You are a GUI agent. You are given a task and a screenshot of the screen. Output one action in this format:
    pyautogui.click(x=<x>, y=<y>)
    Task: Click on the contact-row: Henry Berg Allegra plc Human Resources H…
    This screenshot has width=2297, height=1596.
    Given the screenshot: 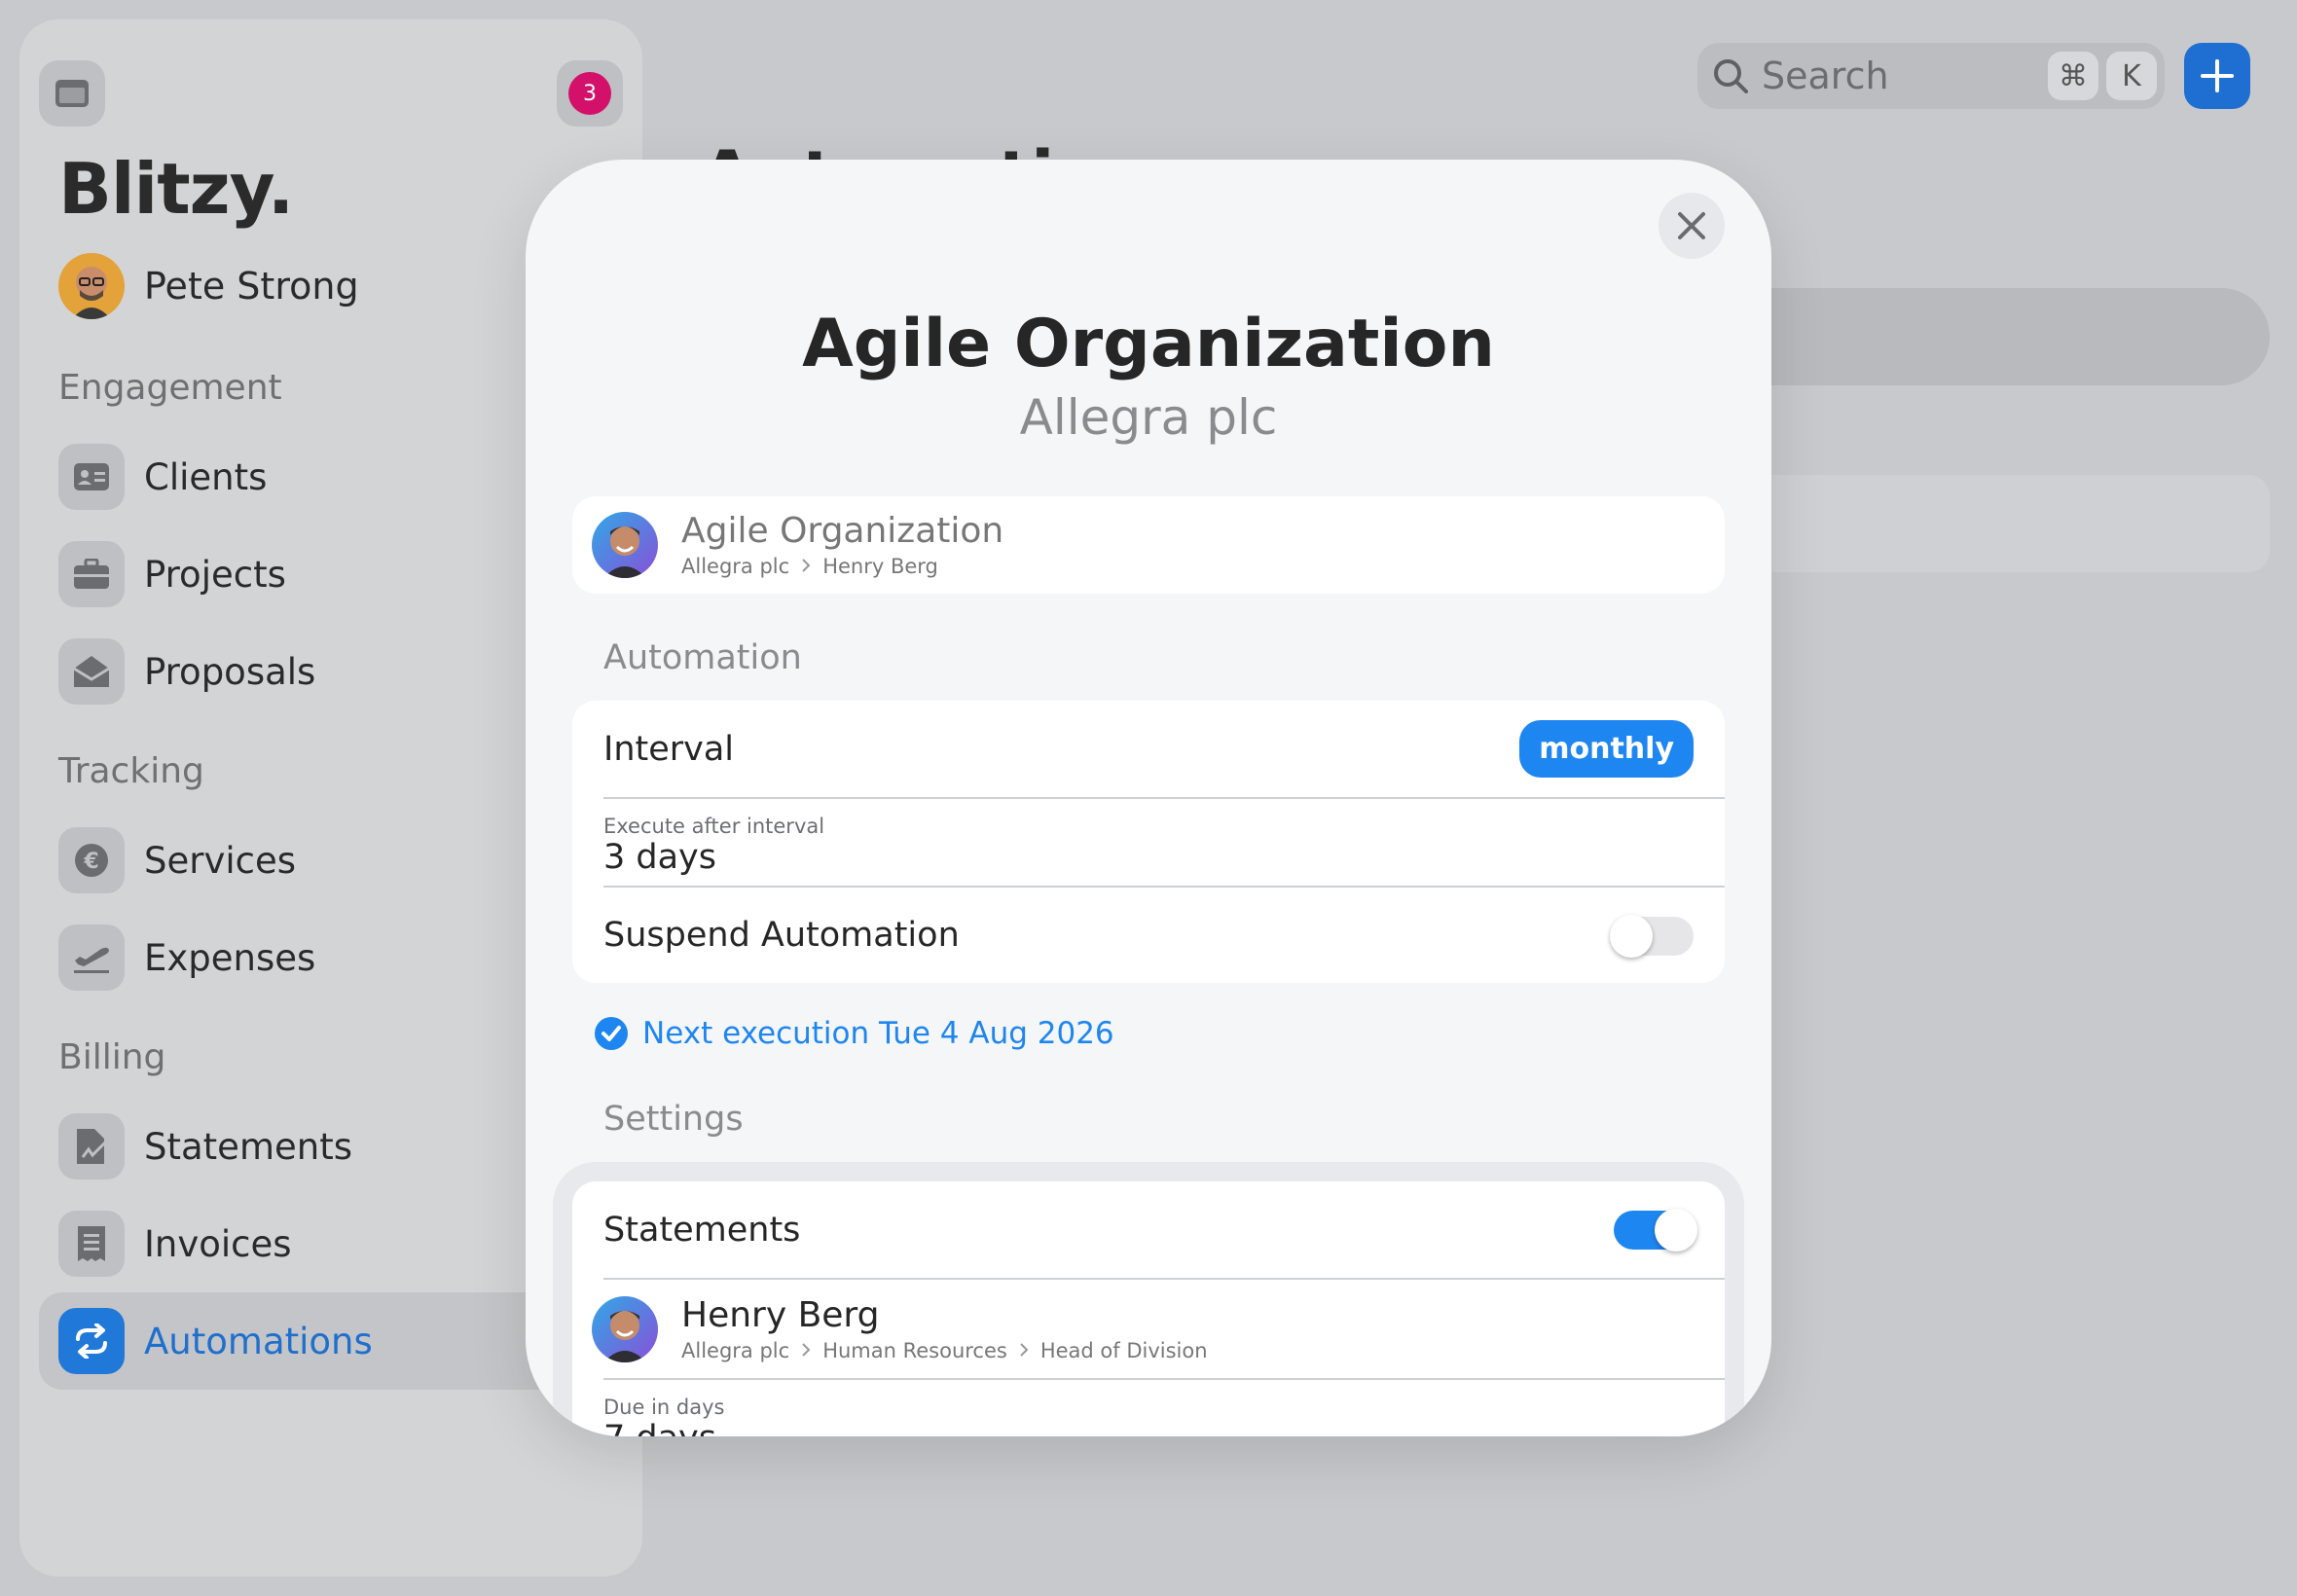 What is the action you would take?
    pyautogui.click(x=1158, y=1329)
    